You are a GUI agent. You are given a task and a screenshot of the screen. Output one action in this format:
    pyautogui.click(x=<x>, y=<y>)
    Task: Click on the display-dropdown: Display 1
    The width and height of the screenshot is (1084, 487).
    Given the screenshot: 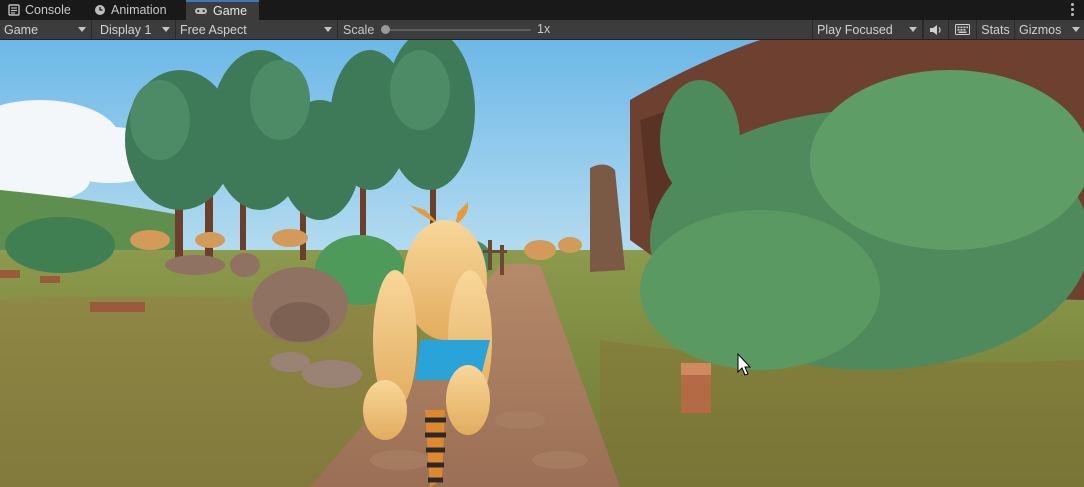 What is the action you would take?
    pyautogui.click(x=134, y=29)
    